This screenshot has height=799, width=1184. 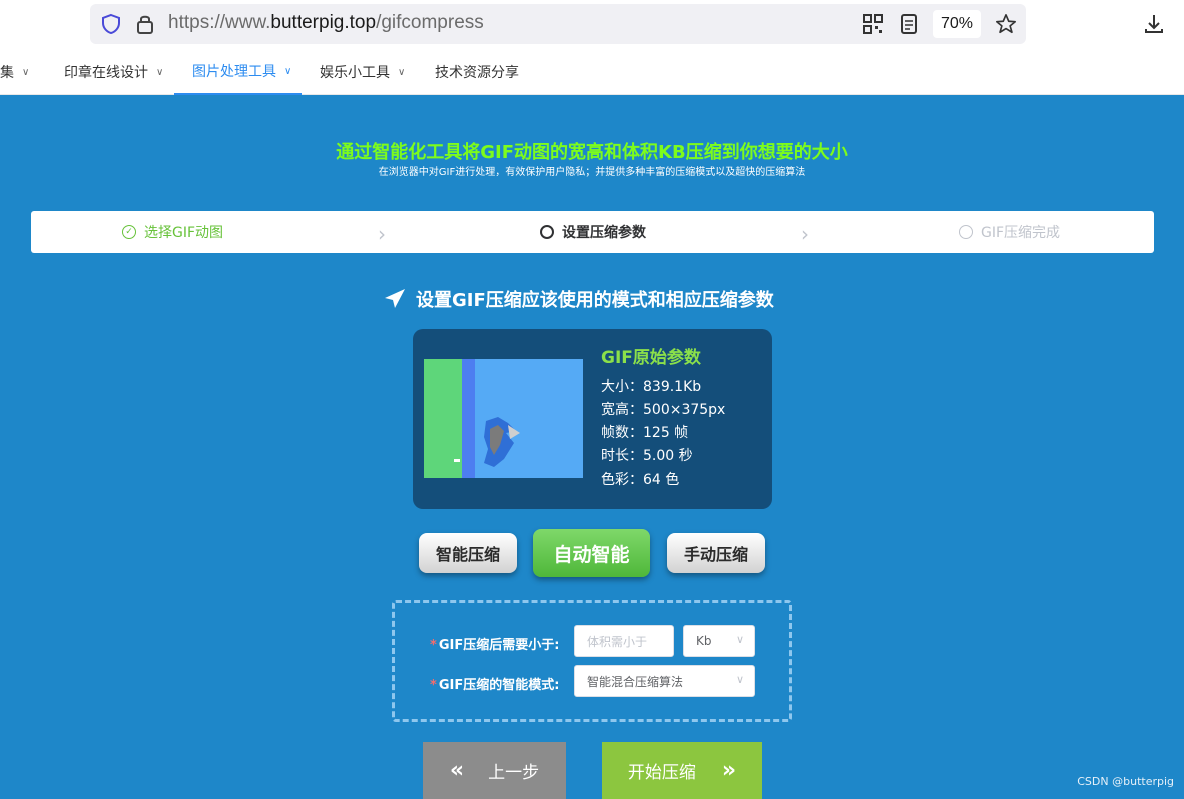 I want to click on gif-dimensions: 宽高：500×375px, so click(x=663, y=410).